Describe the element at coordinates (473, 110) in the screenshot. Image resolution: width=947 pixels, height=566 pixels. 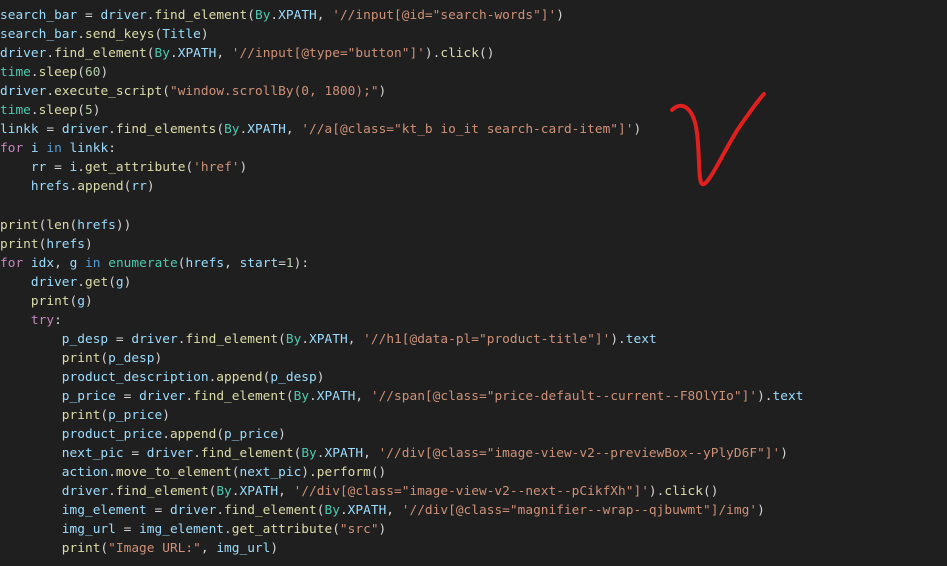
I see `code-line: time.sleep(5)` at that location.